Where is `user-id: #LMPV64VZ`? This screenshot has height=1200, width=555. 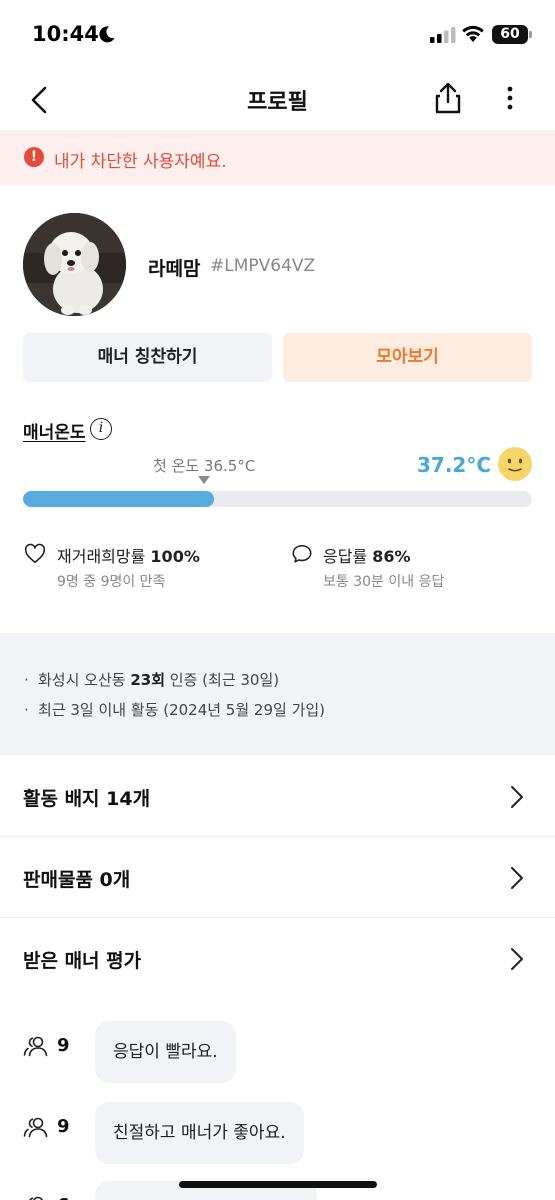 user-id: #LMPV64VZ is located at coordinates (263, 266).